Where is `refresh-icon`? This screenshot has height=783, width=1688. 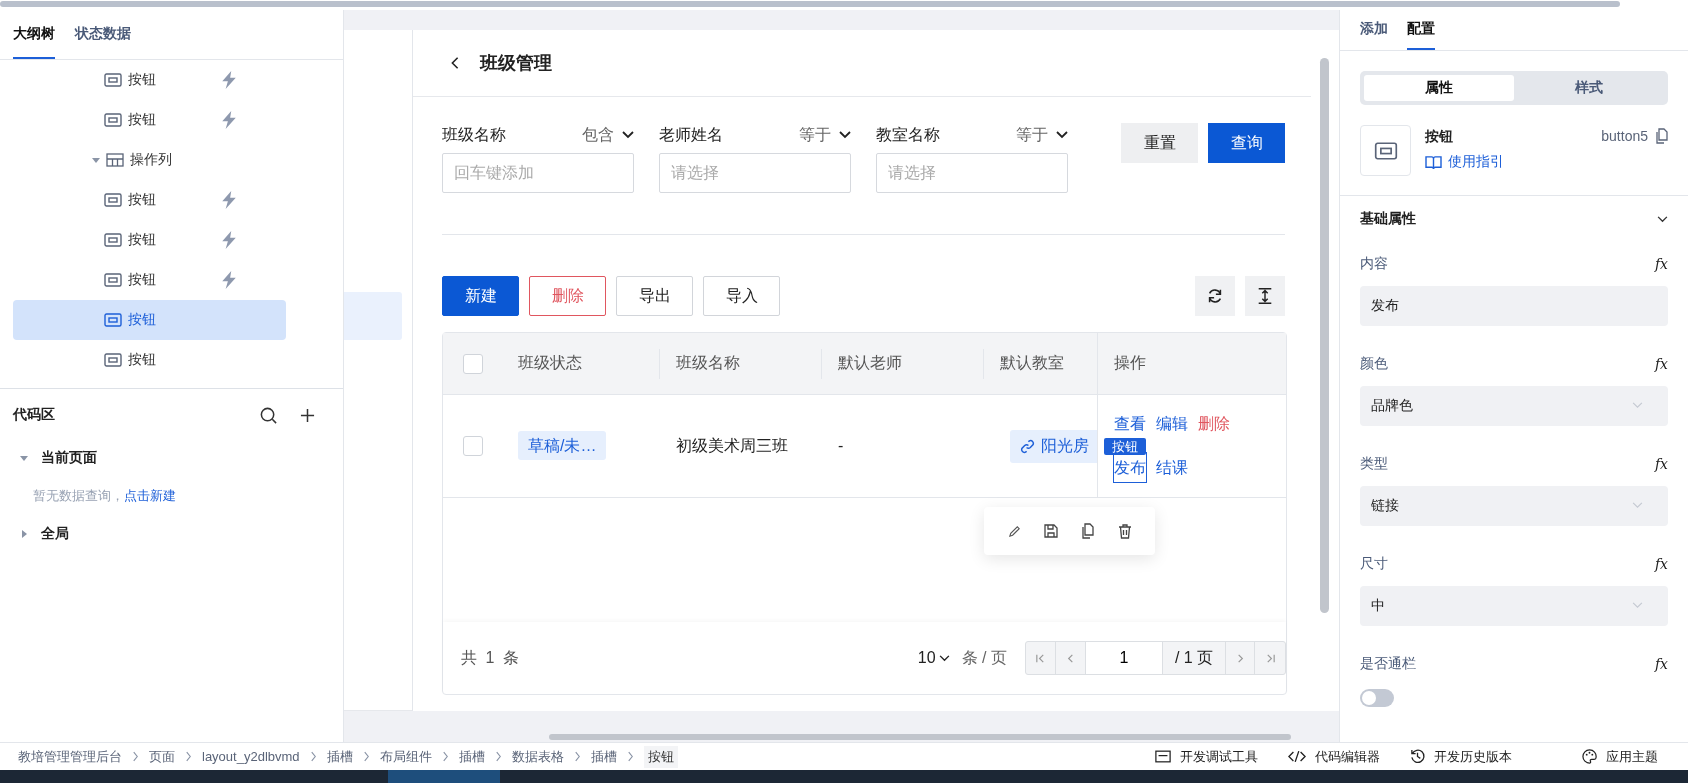 refresh-icon is located at coordinates (1215, 296).